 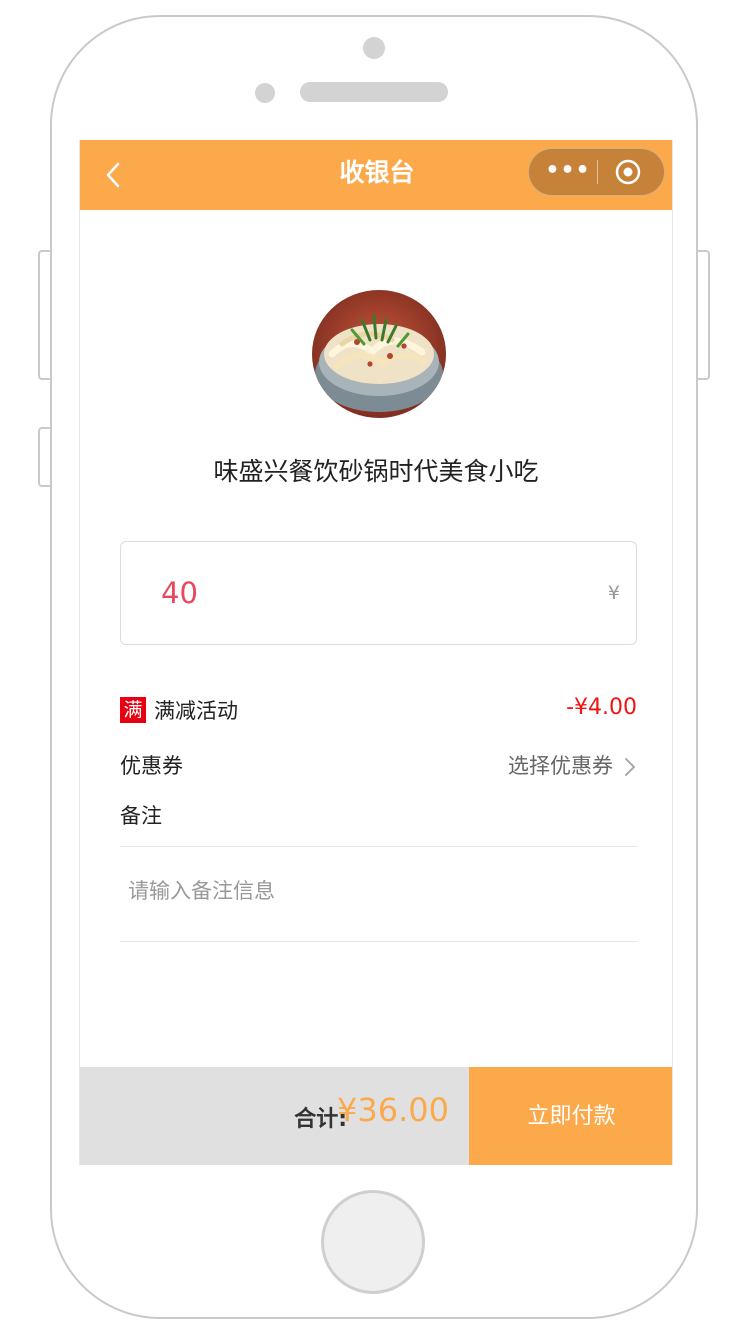 I want to click on pay-now-button: 立即付款, so click(x=570, y=1116).